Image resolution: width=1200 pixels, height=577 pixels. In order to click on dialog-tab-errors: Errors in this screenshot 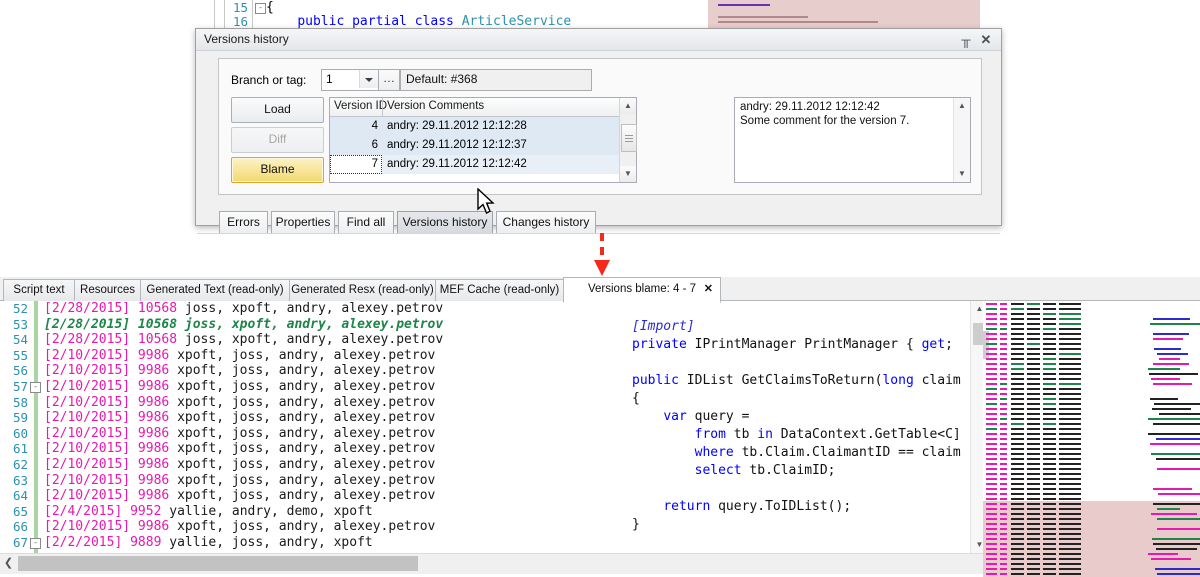, I will do `click(243, 222)`.